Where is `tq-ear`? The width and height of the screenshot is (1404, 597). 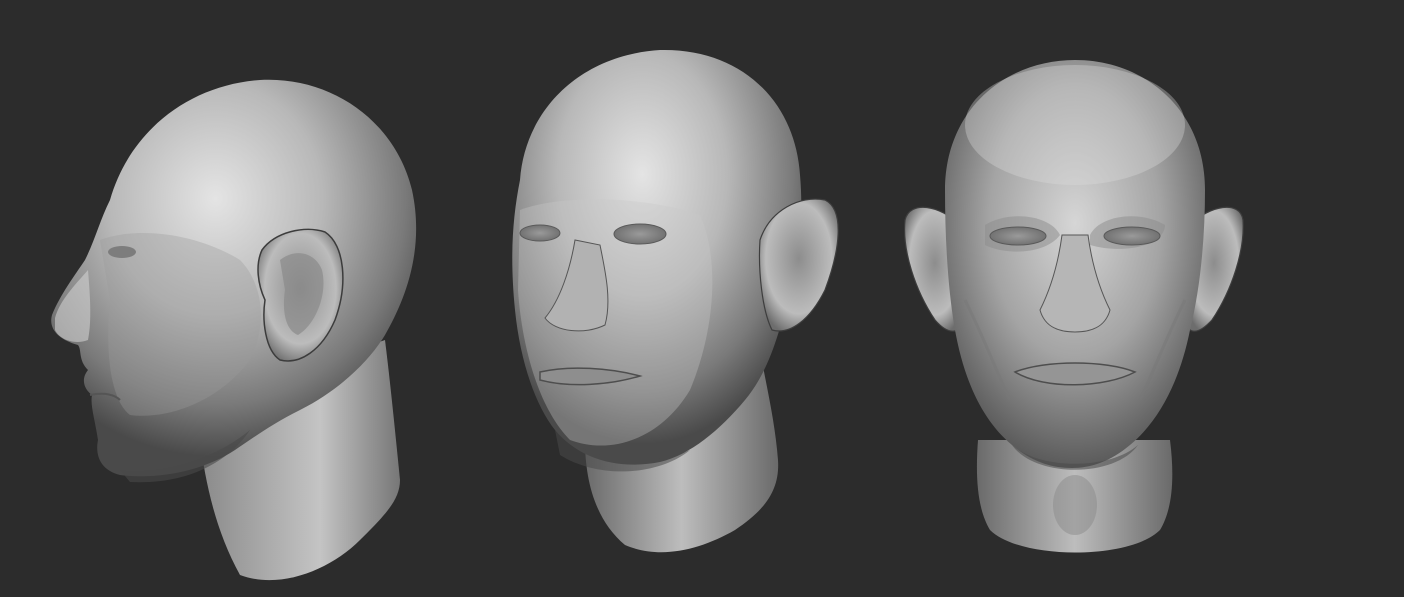 tq-ear is located at coordinates (798, 265).